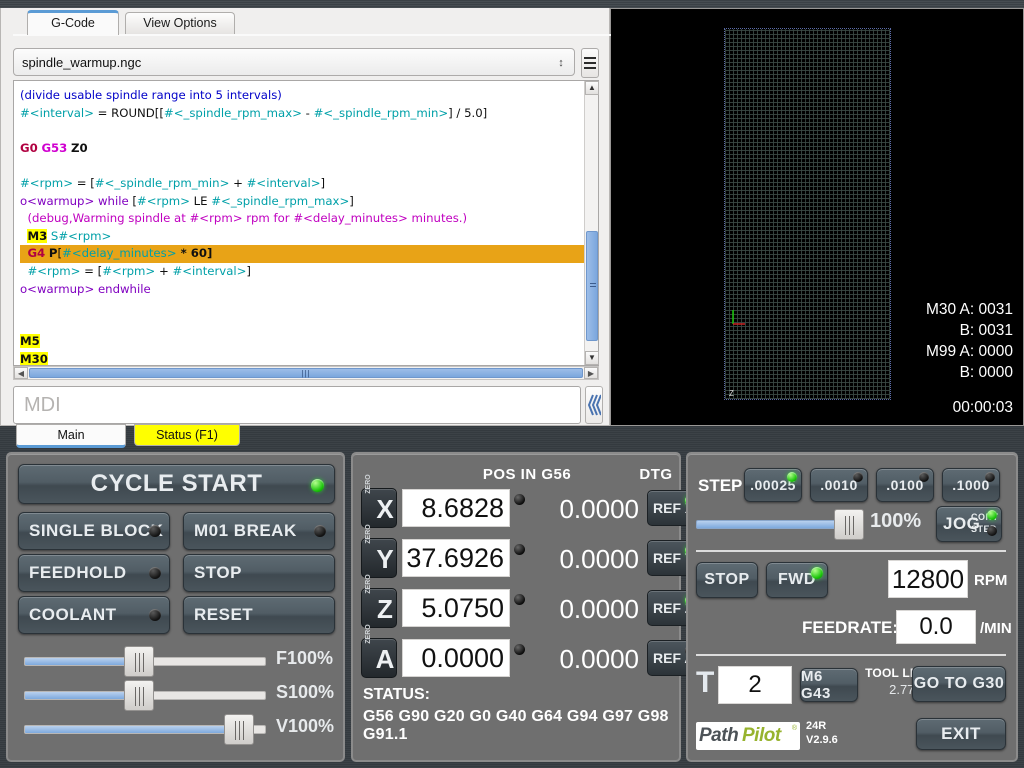 This screenshot has width=1024, height=768. I want to click on hamburger-icon, so click(590, 63).